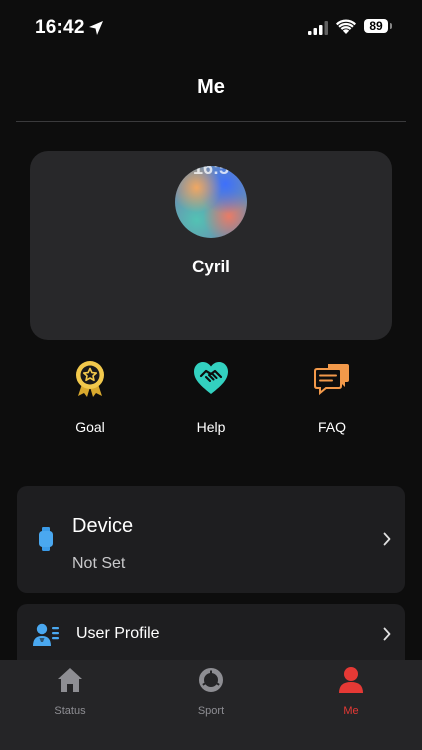  I want to click on status-bar: 16:42 89, so click(211, 28).